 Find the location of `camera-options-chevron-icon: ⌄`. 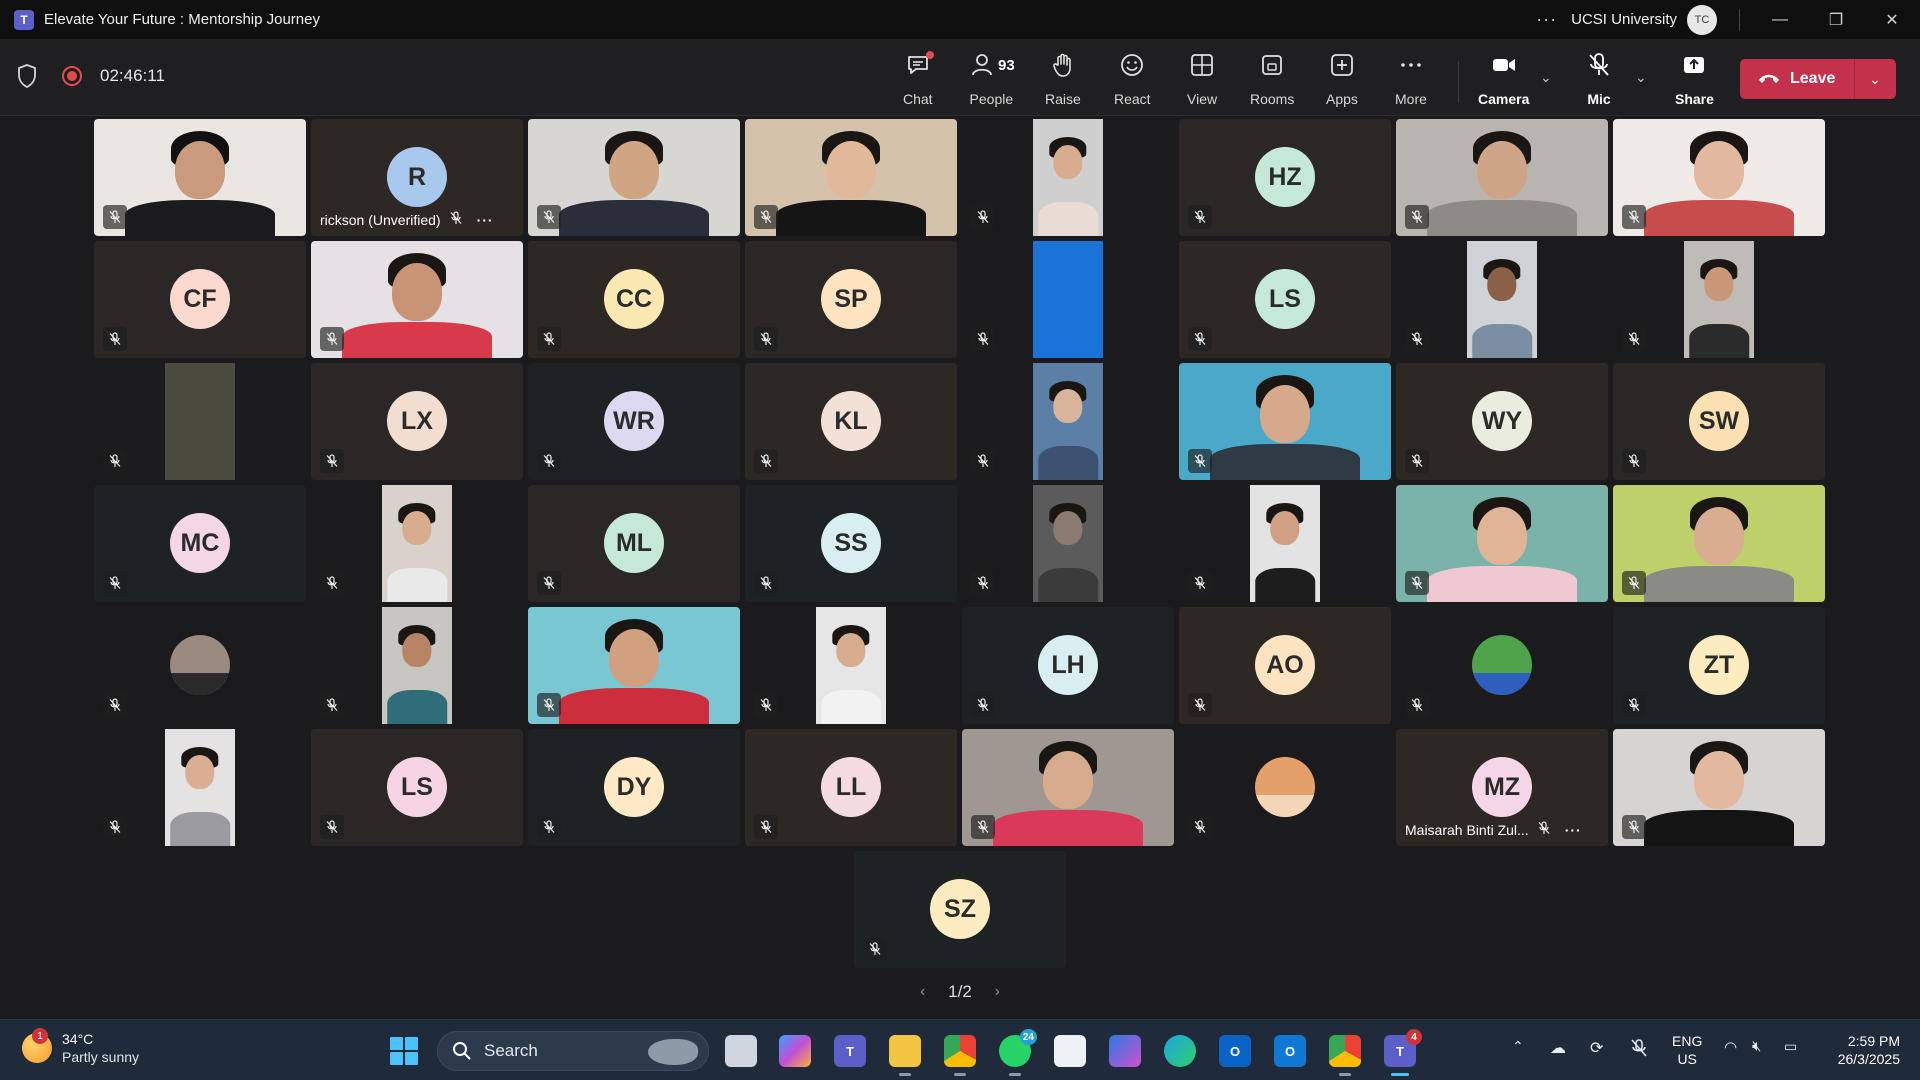

camera-options-chevron-icon: ⌄ is located at coordinates (1546, 77).